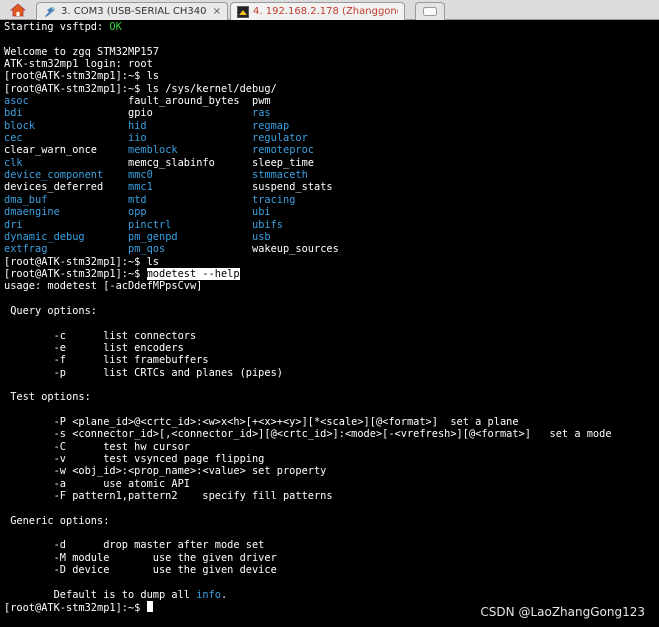  I want to click on ssh-icon, so click(243, 11).